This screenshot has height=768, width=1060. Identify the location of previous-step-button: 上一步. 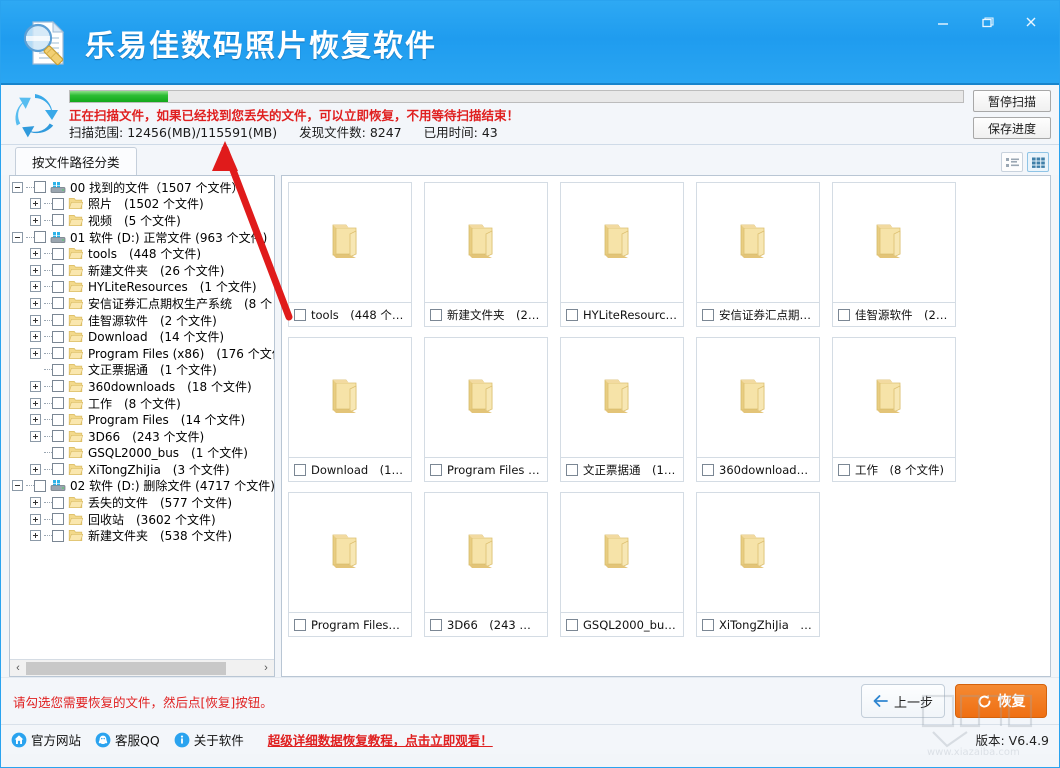
(903, 701).